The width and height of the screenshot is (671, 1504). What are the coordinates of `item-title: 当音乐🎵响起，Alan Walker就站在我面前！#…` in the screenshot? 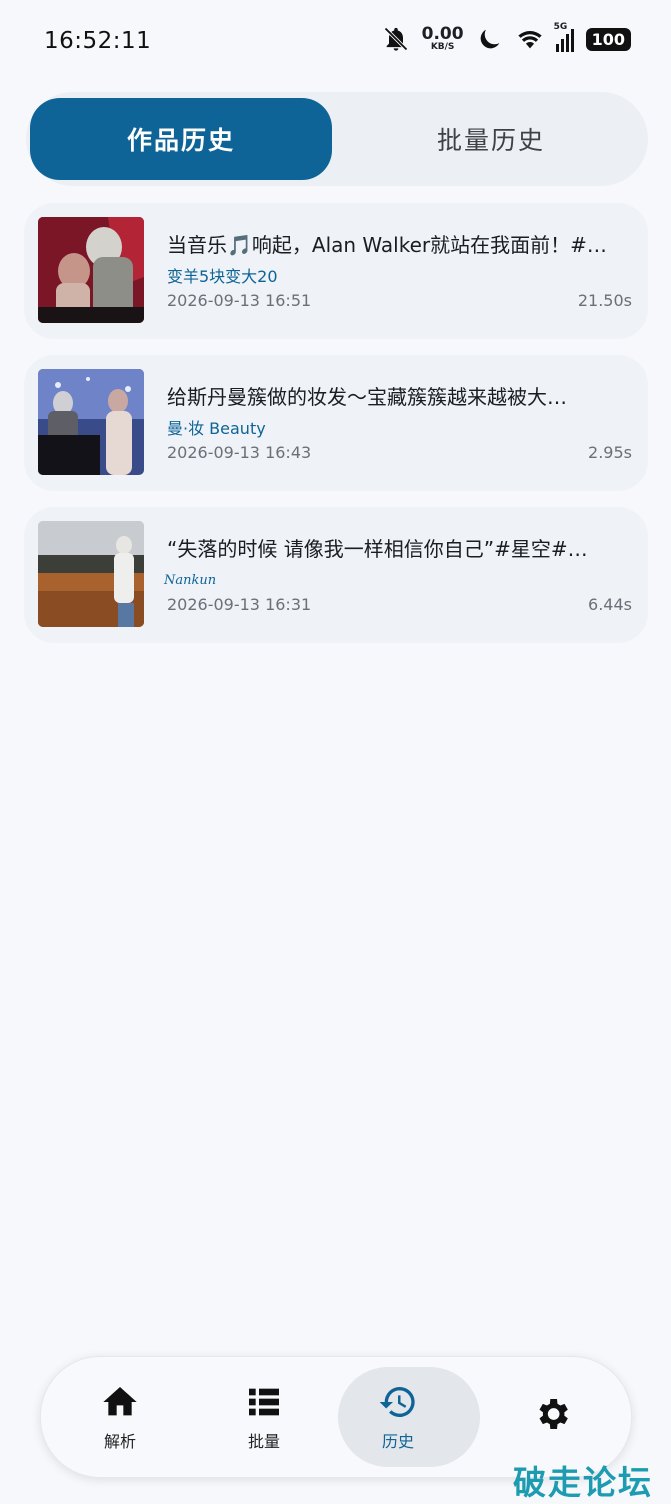 It's located at (387, 245).